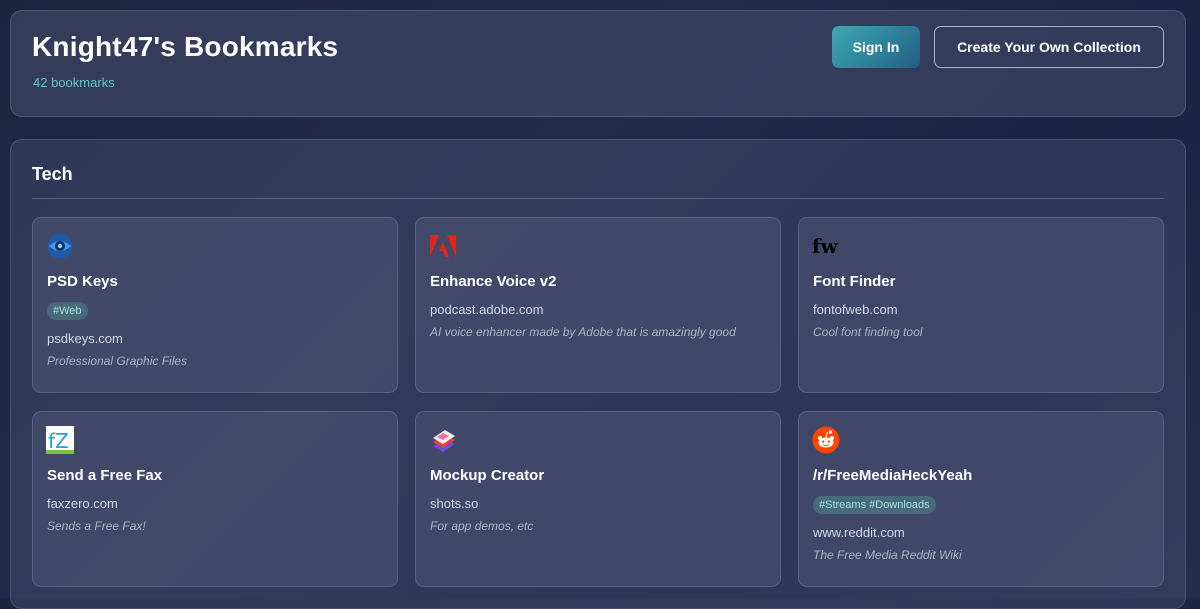 This screenshot has width=1200, height=609. I want to click on card-domain: psdkeys.com, so click(85, 338).